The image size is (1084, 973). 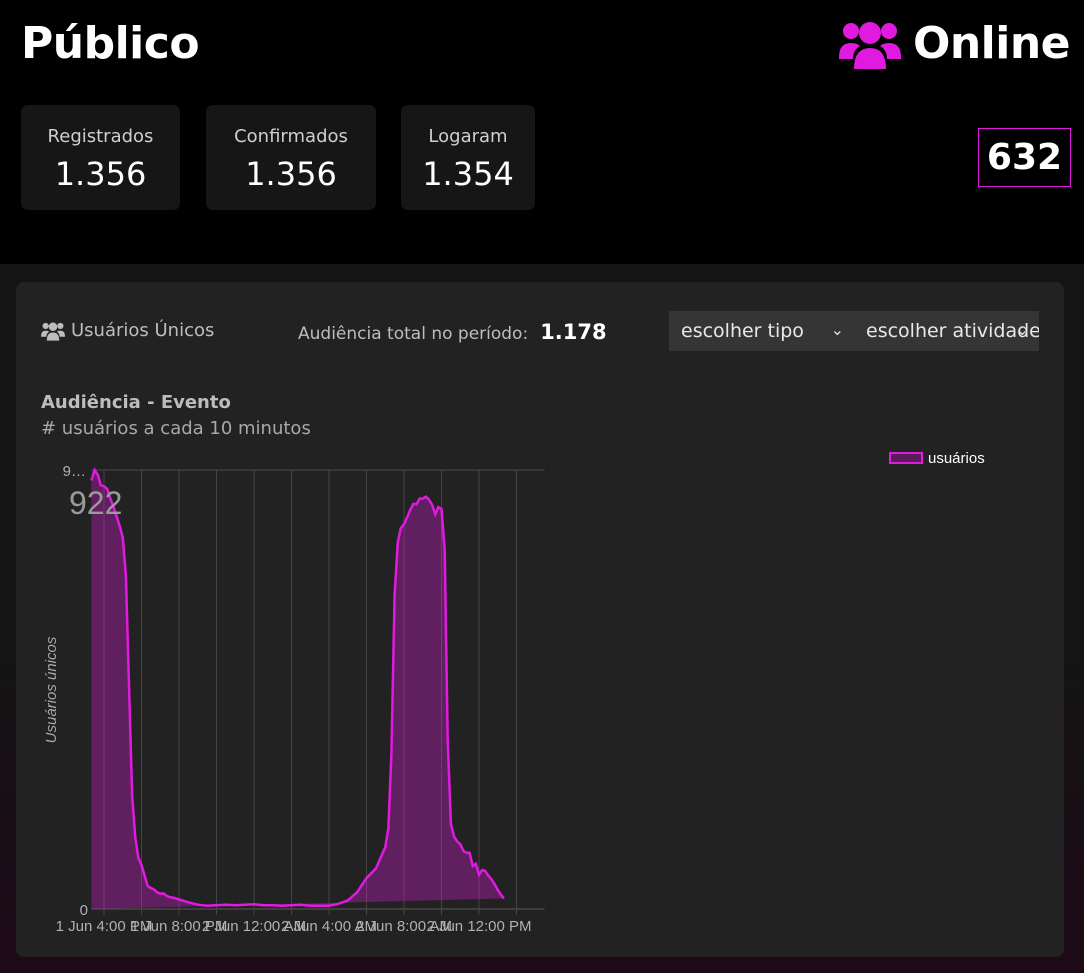 I want to click on y-axis-label: Usuários únicos, so click(x=51, y=689).